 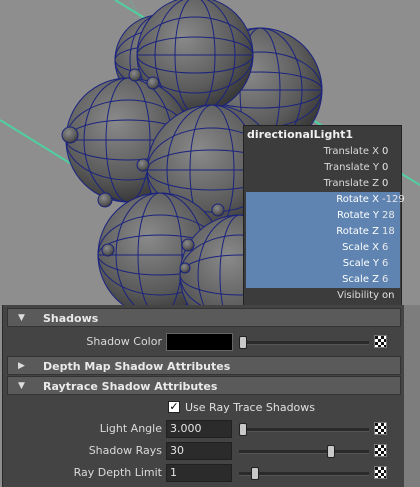 What do you see at coordinates (204, 317) in the screenshot?
I see `shadows-section-header: ▼ Shadows` at bounding box center [204, 317].